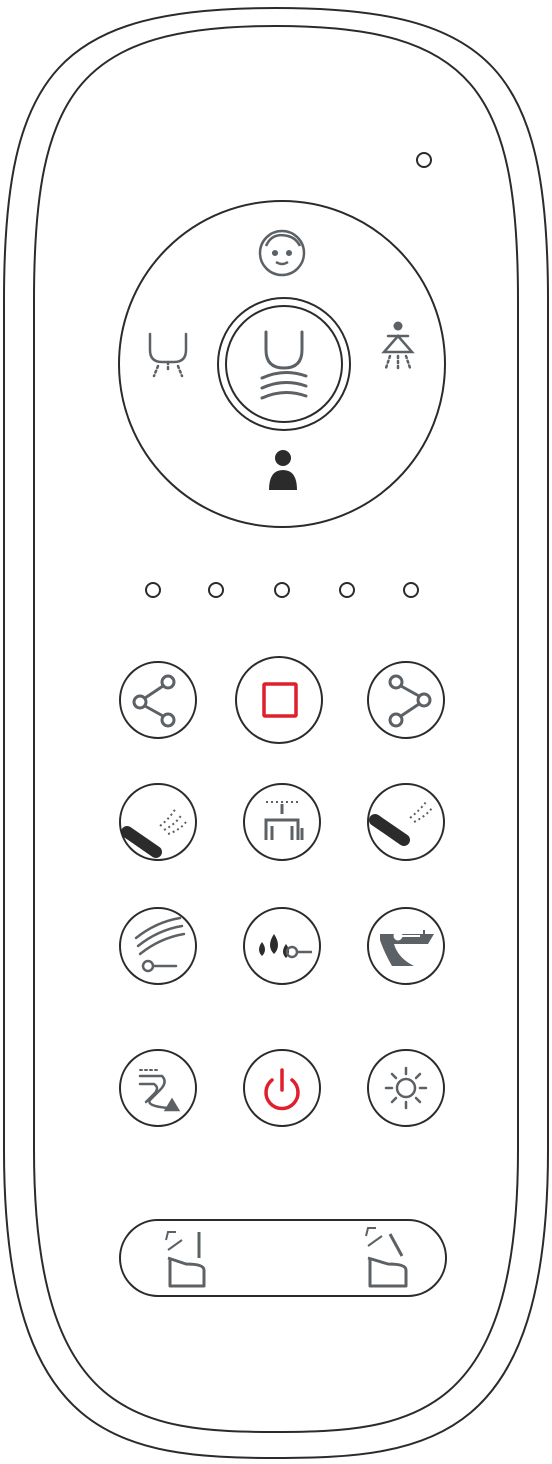 This screenshot has width=552, height=1464. I want to click on user-profile-button, so click(283, 470).